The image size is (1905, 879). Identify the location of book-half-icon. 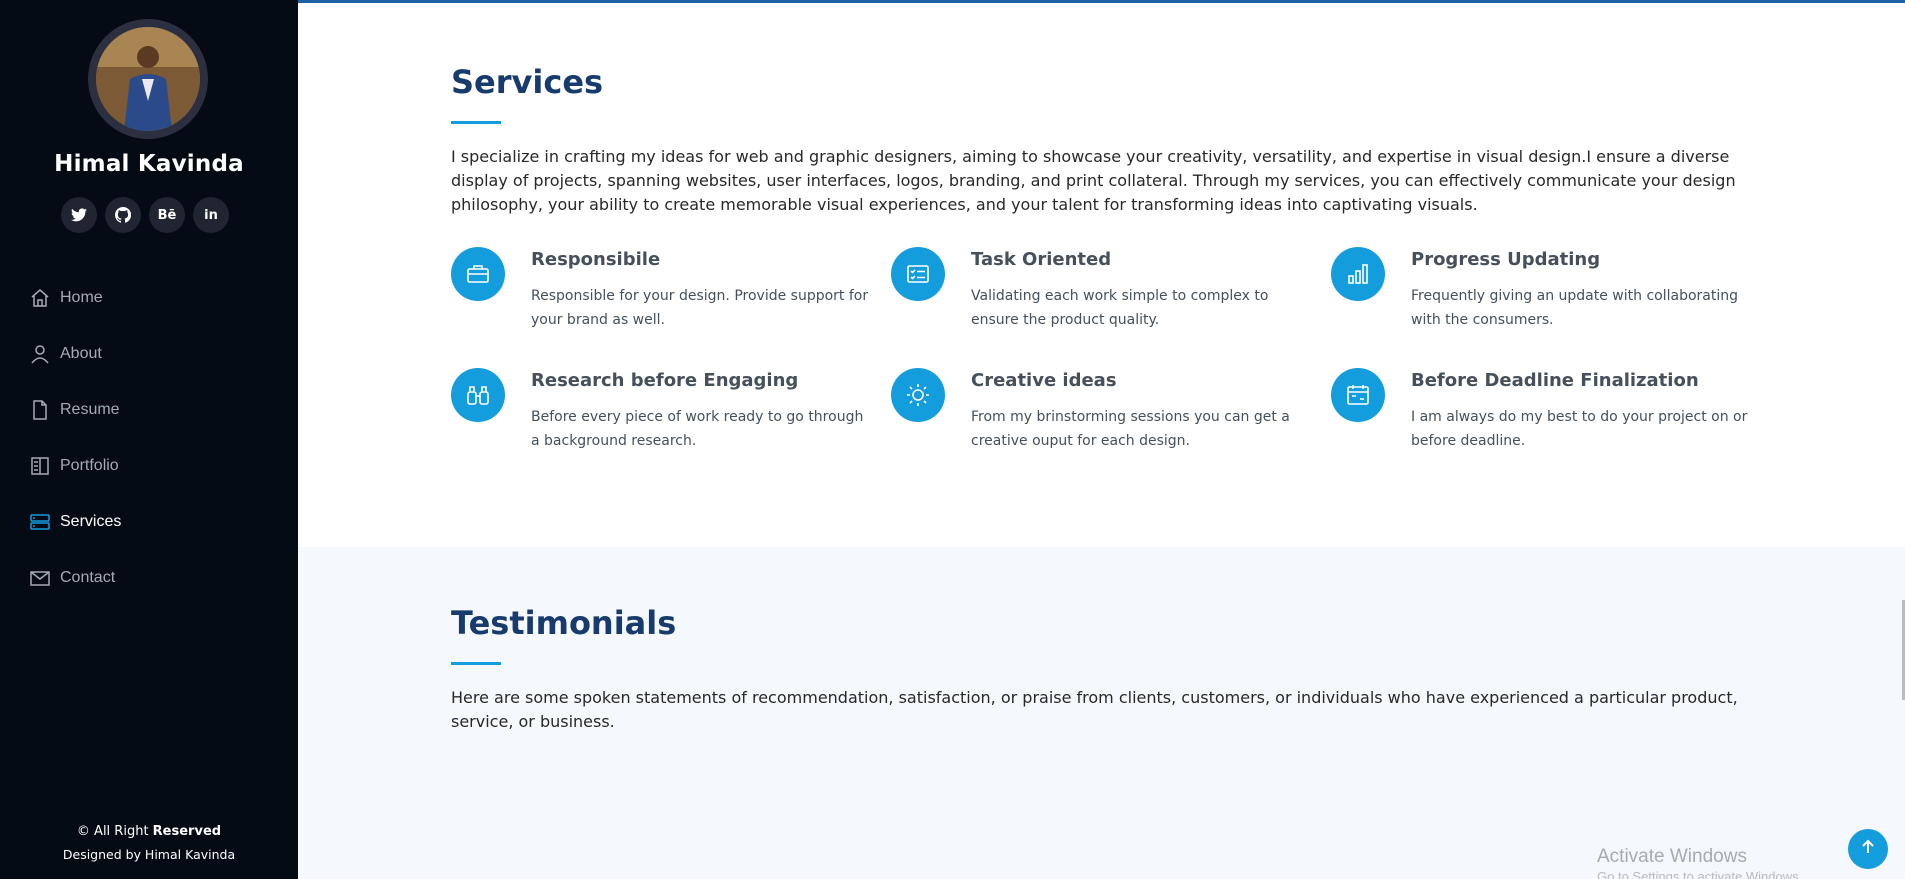
(40, 466).